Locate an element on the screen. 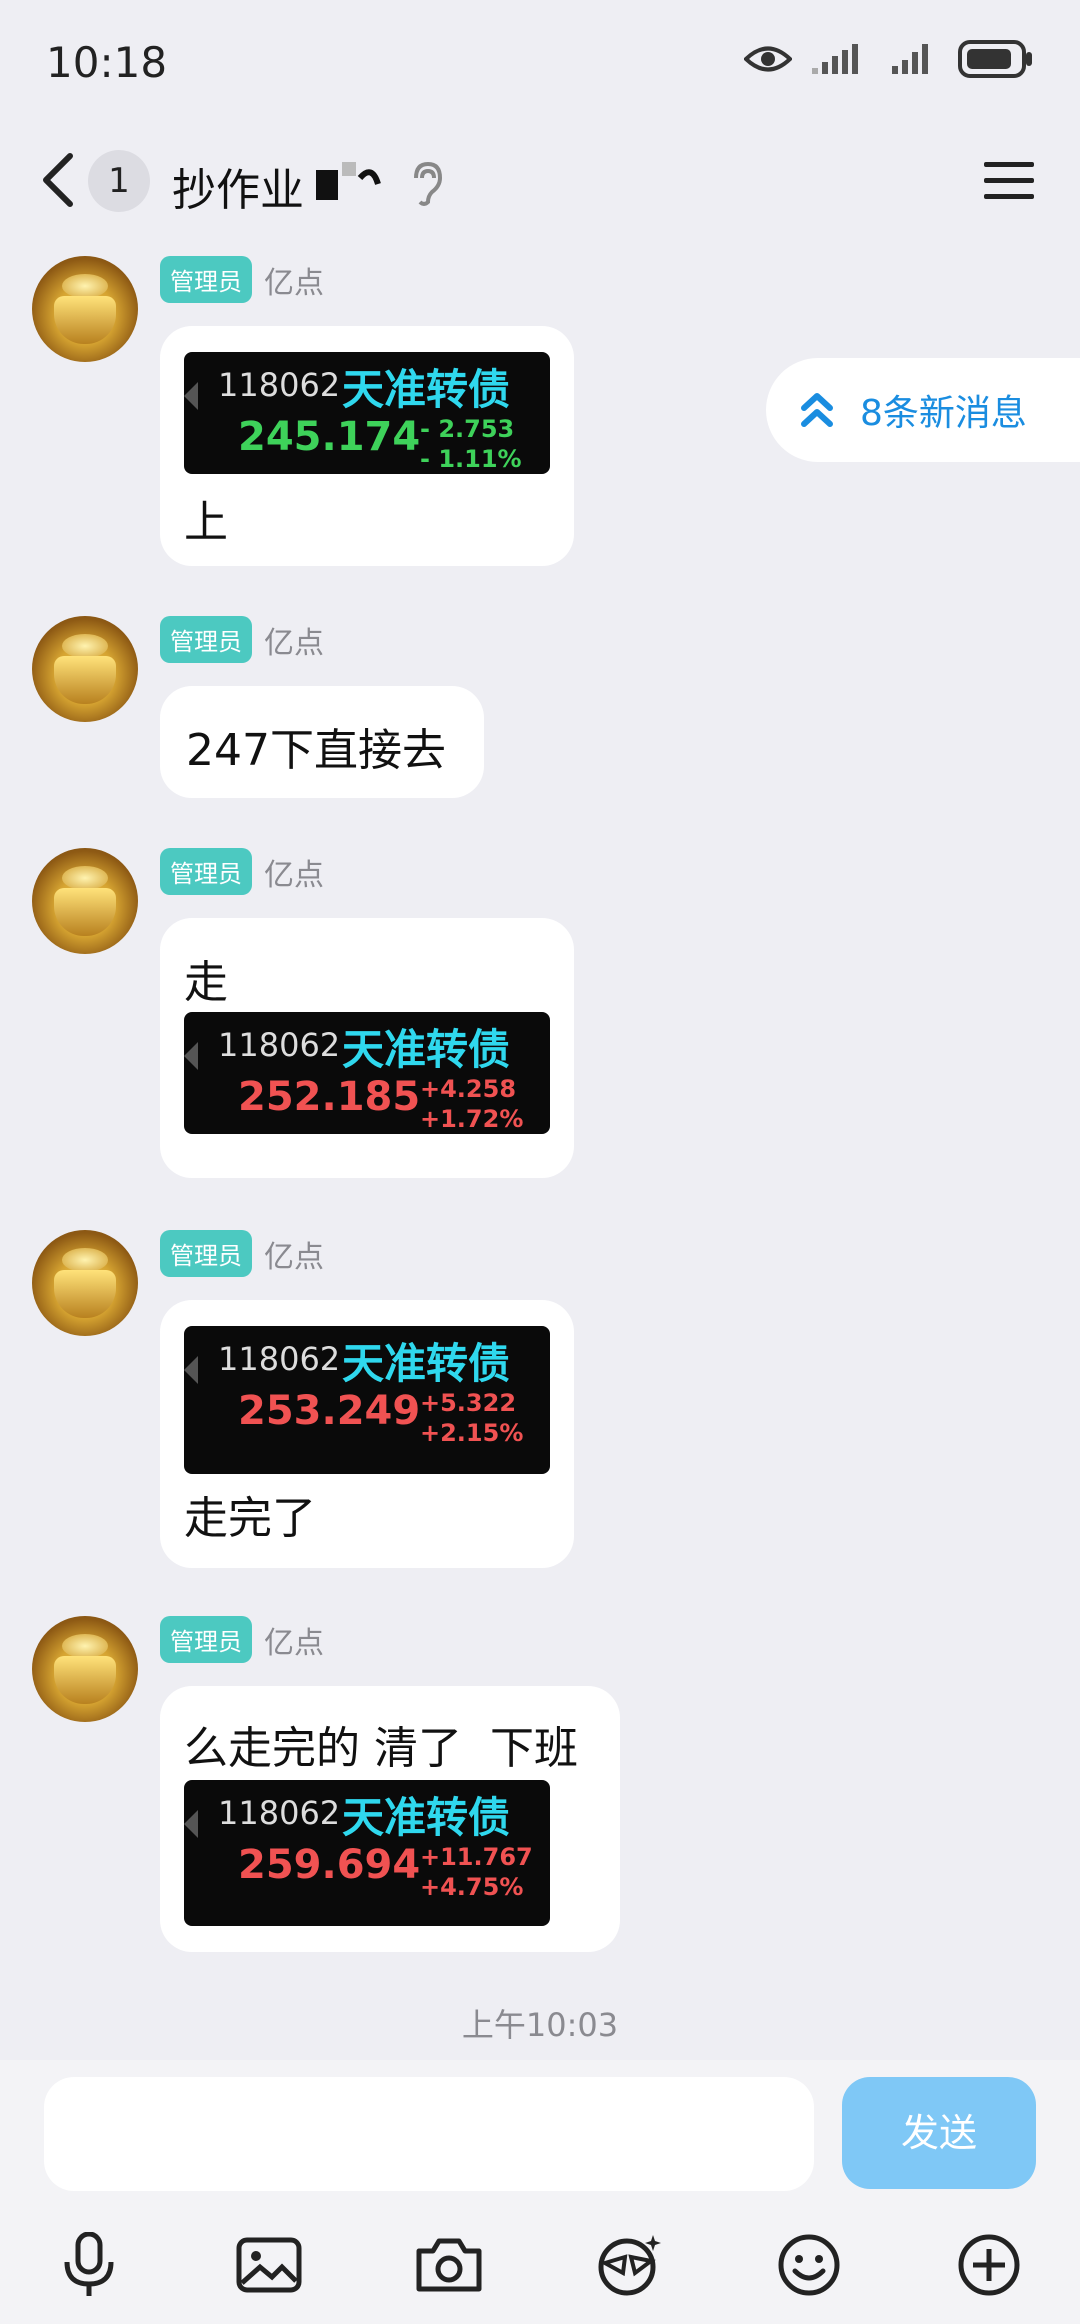 The image size is (1080, 2324). message-timestamp: 上午10:03 is located at coordinates (540, 2025).